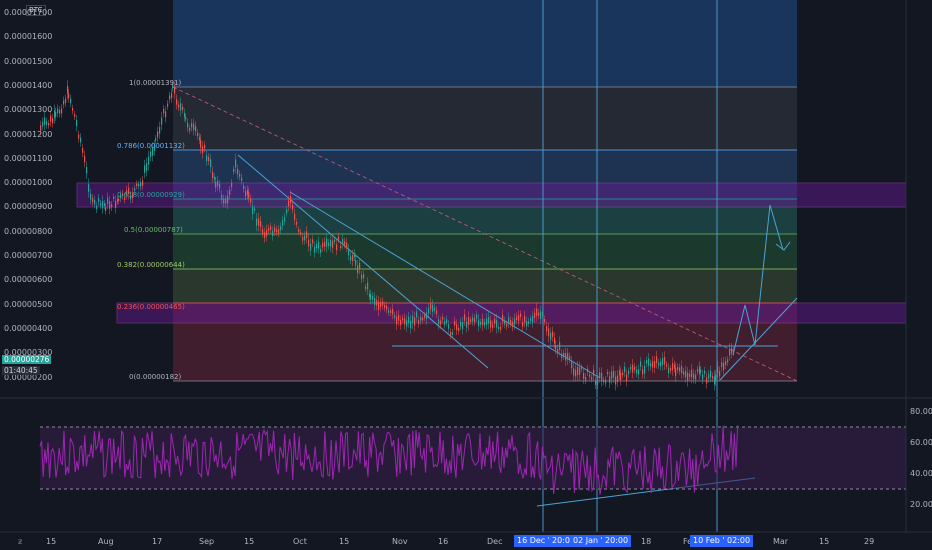 This screenshot has width=932, height=550. What do you see at coordinates (28, 255) in the screenshot?
I see `price-axis-label: 0.00000700` at bounding box center [28, 255].